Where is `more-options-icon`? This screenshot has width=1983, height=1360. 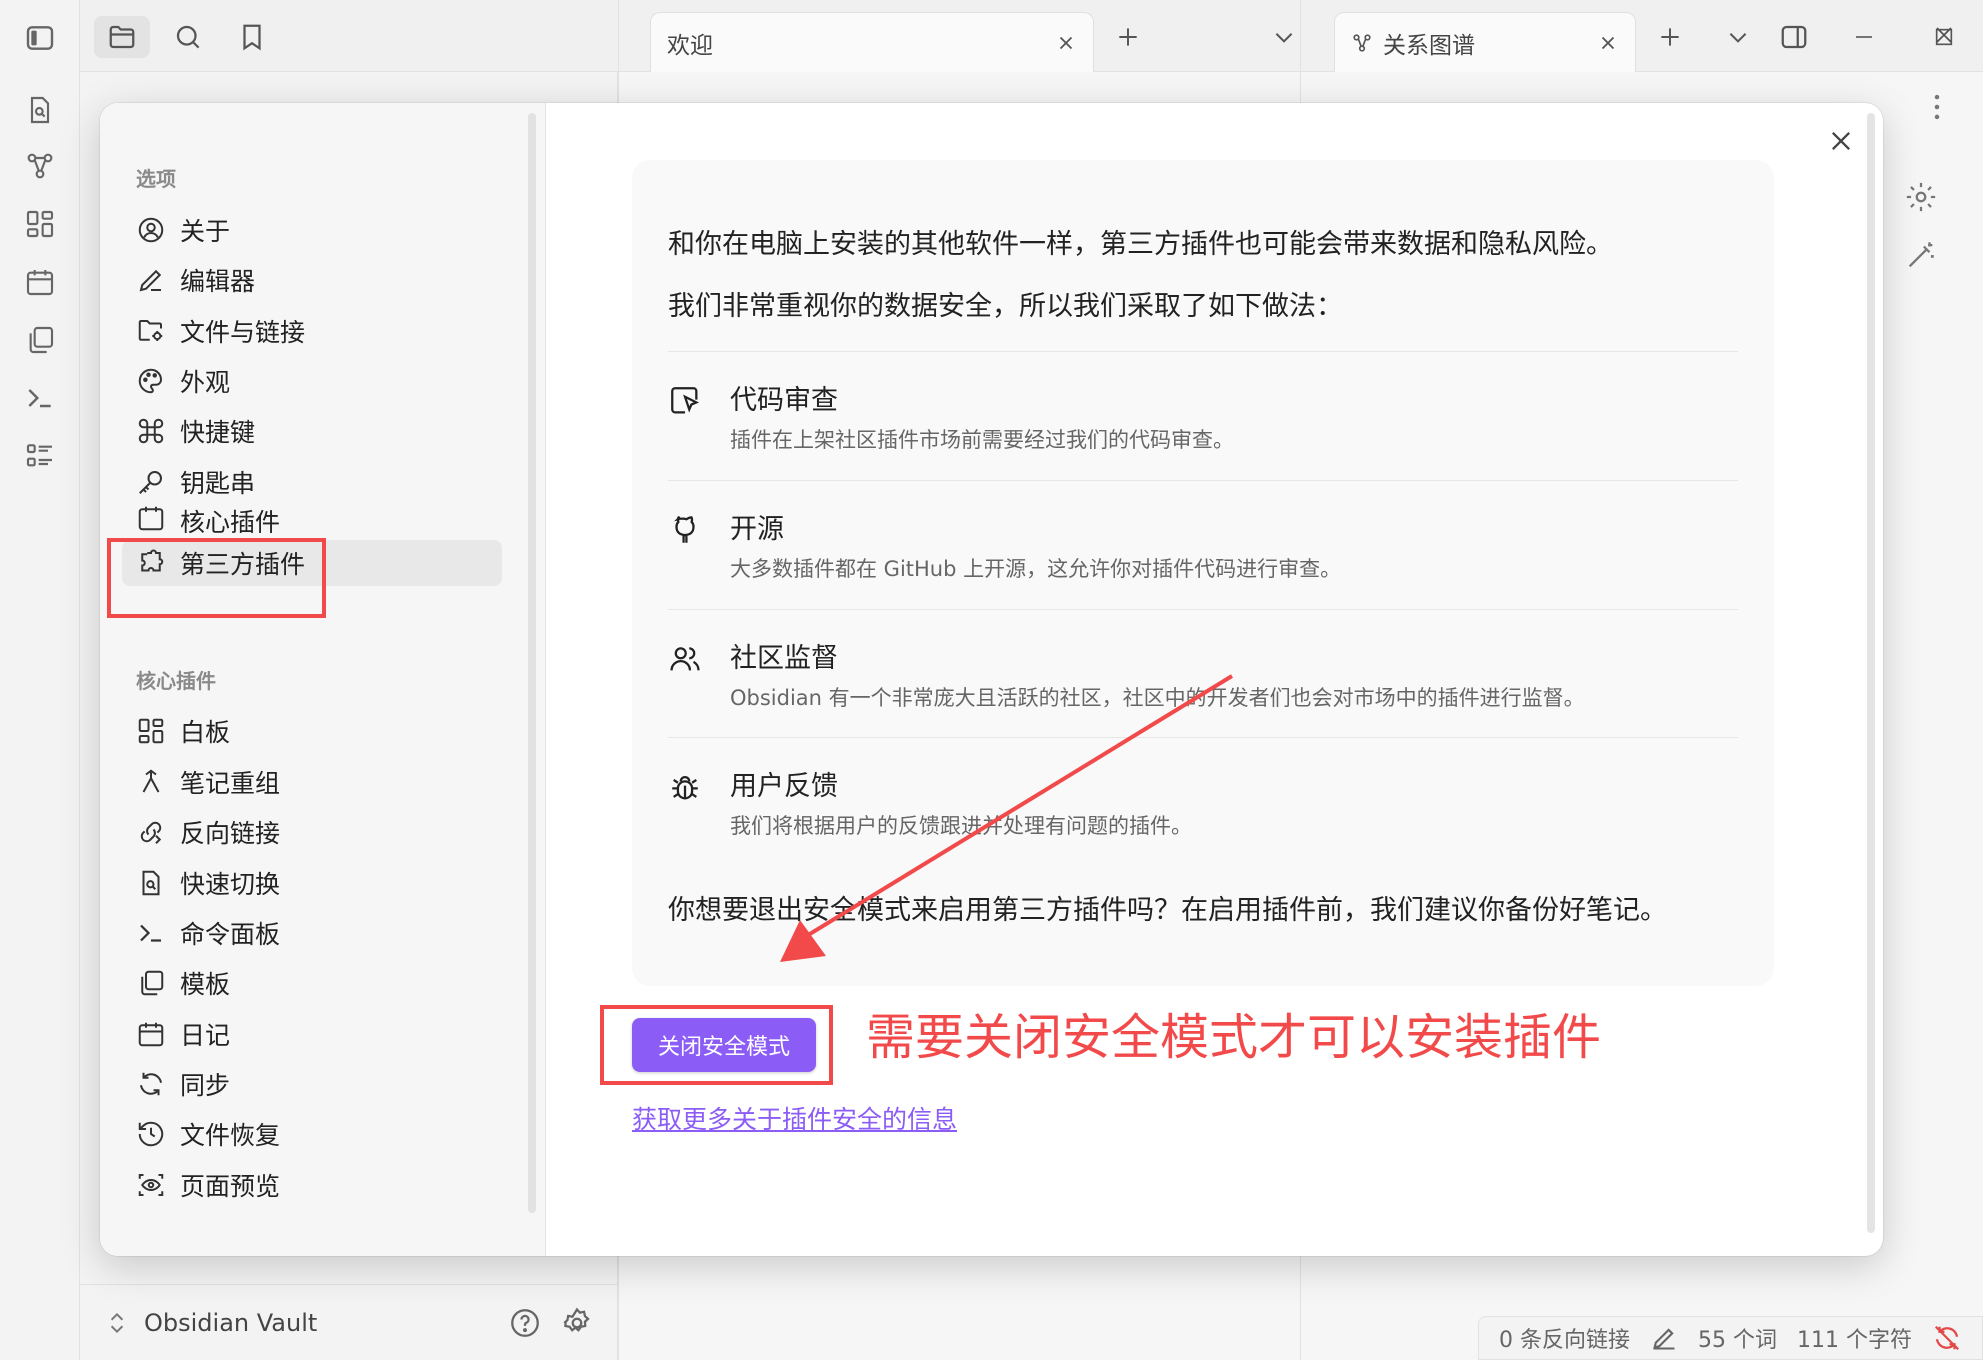 more-options-icon is located at coordinates (1937, 107).